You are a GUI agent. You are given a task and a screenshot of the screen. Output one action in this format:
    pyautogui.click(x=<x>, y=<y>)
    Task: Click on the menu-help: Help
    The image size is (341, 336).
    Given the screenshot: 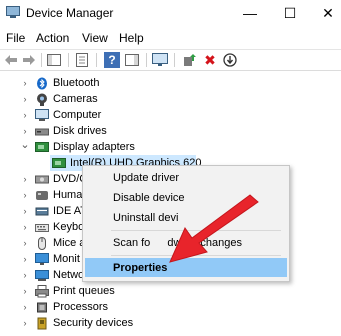 What is the action you would take?
    pyautogui.click(x=131, y=38)
    